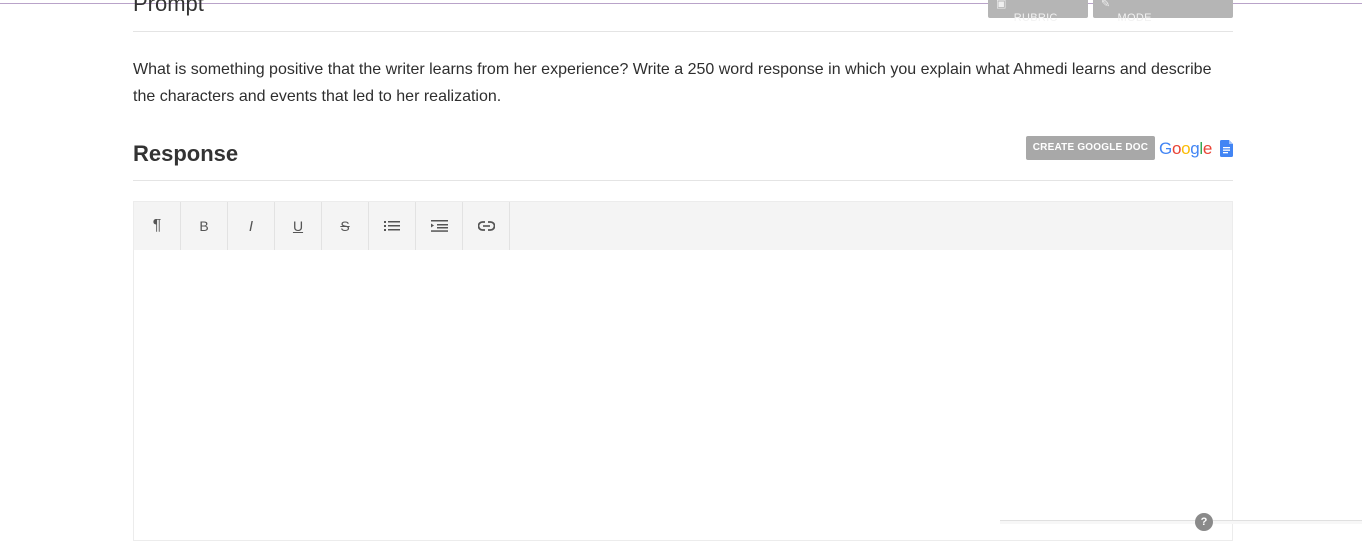 The width and height of the screenshot is (1362, 541). I want to click on view-rubric-label: VIEW RUBRIC, so click(1035, 18).